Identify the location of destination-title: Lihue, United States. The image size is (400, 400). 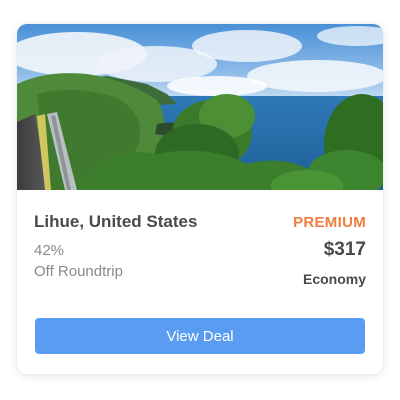
(116, 221).